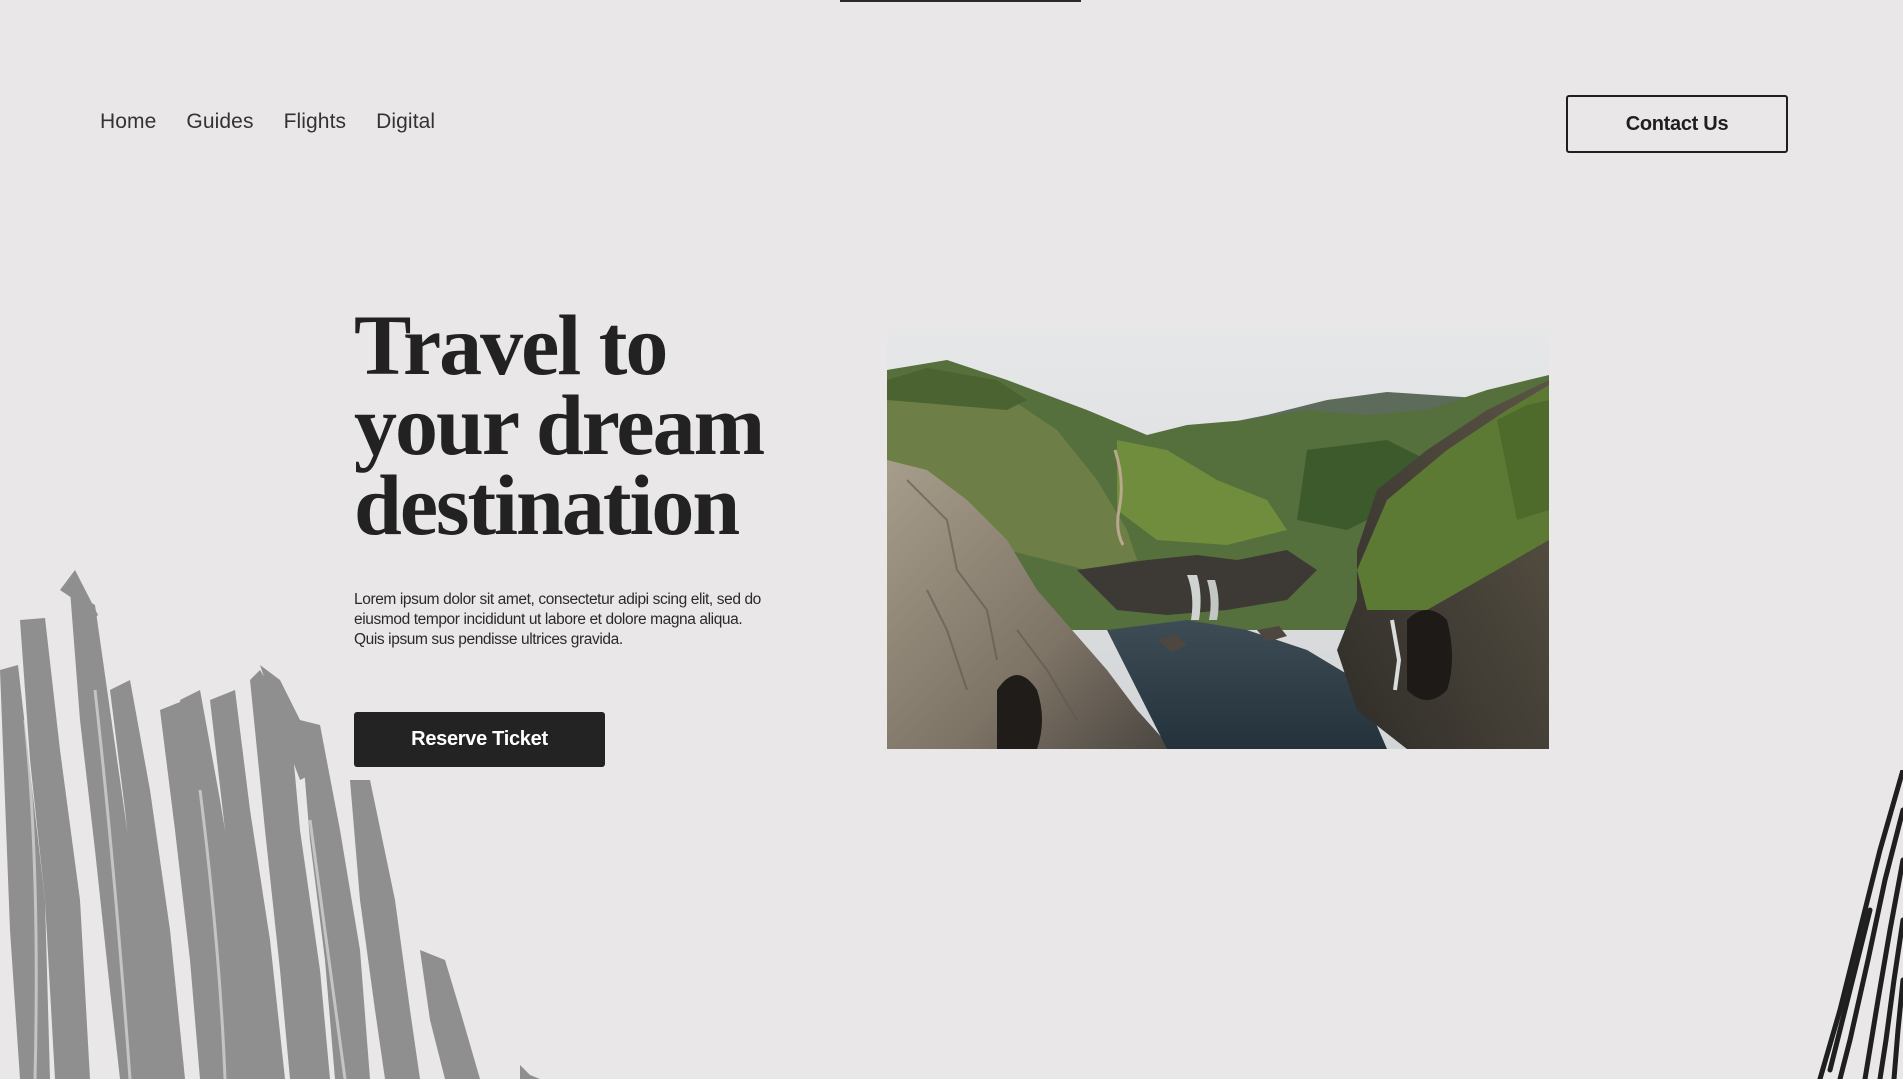  I want to click on nav-item-home: Home, so click(128, 122).